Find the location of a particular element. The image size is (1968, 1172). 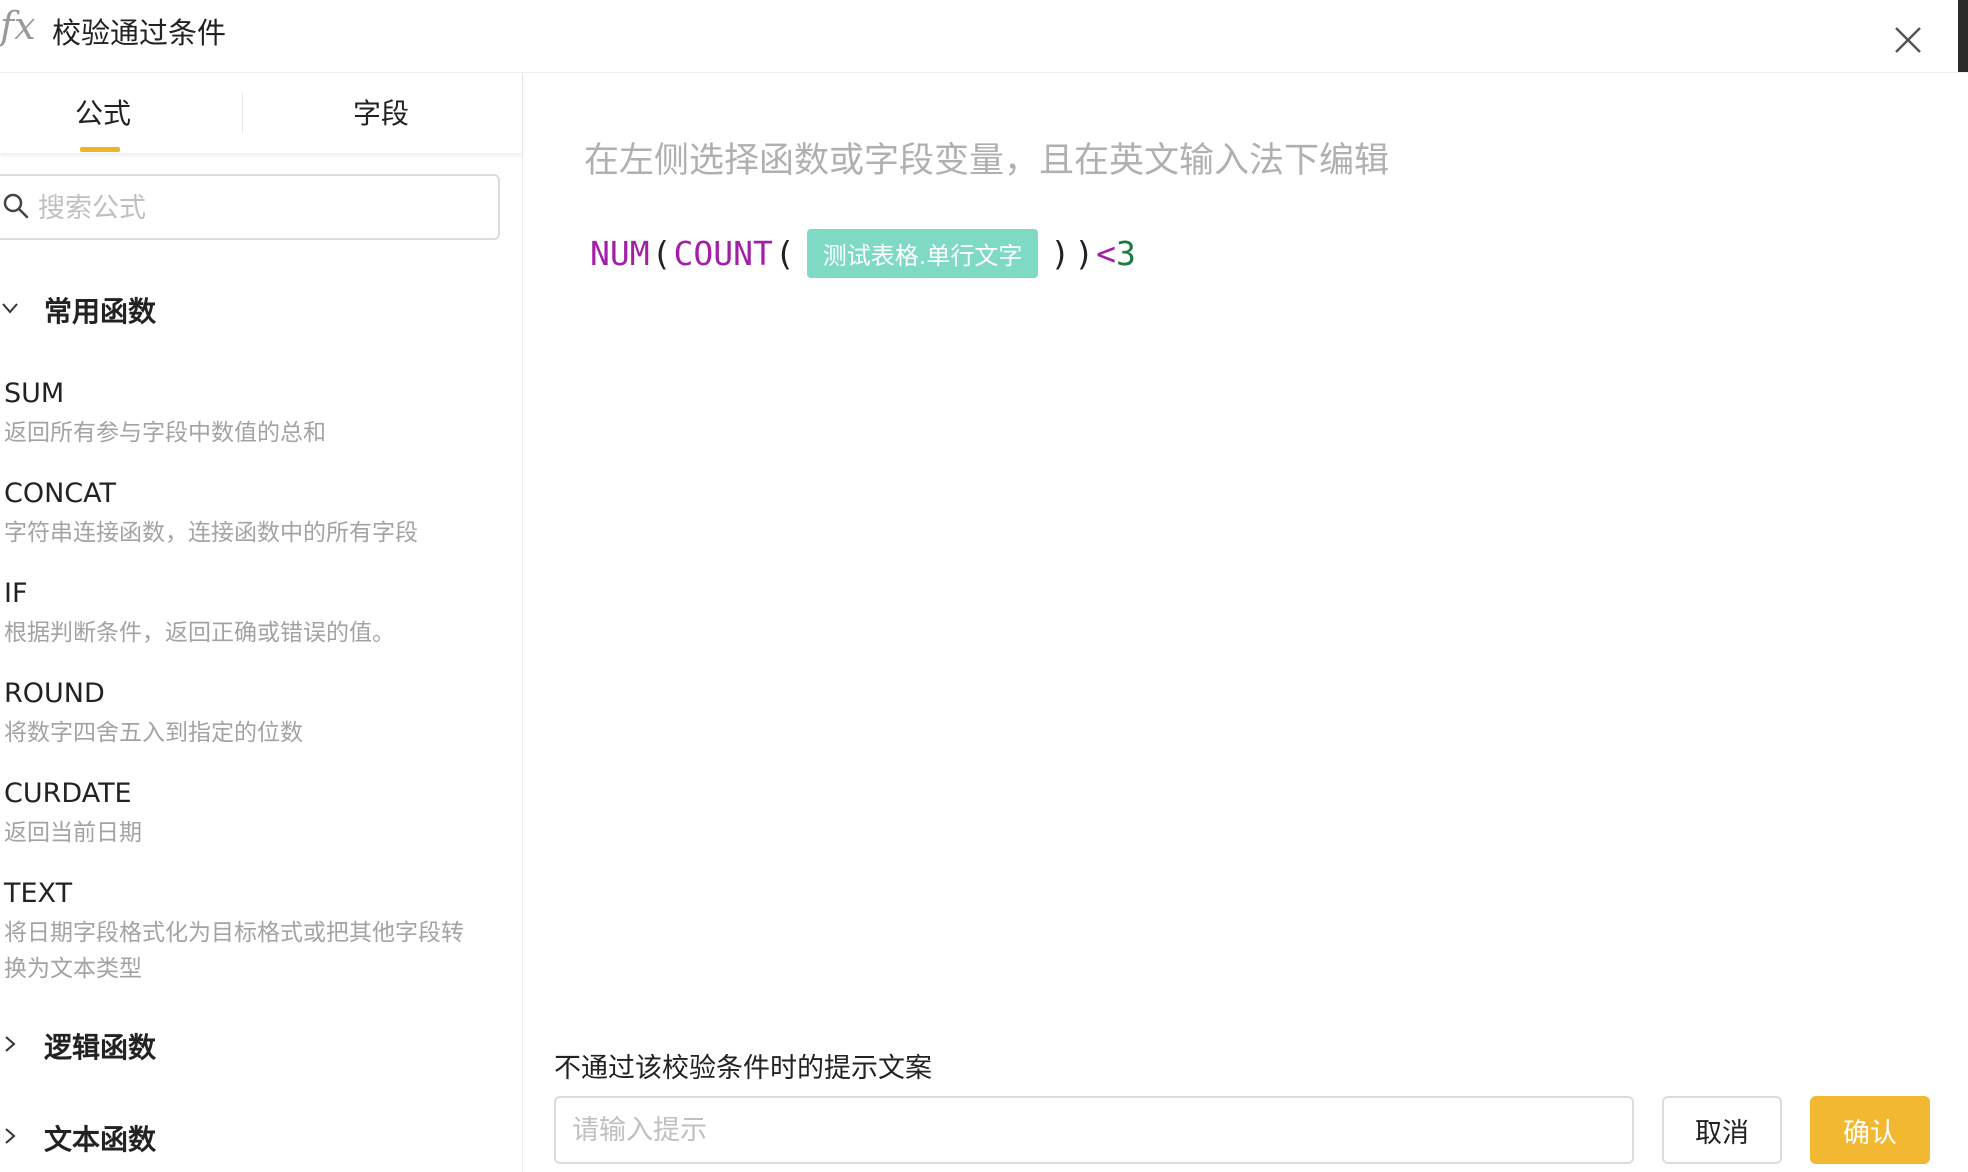

formula-function-num: NUM is located at coordinates (620, 253).